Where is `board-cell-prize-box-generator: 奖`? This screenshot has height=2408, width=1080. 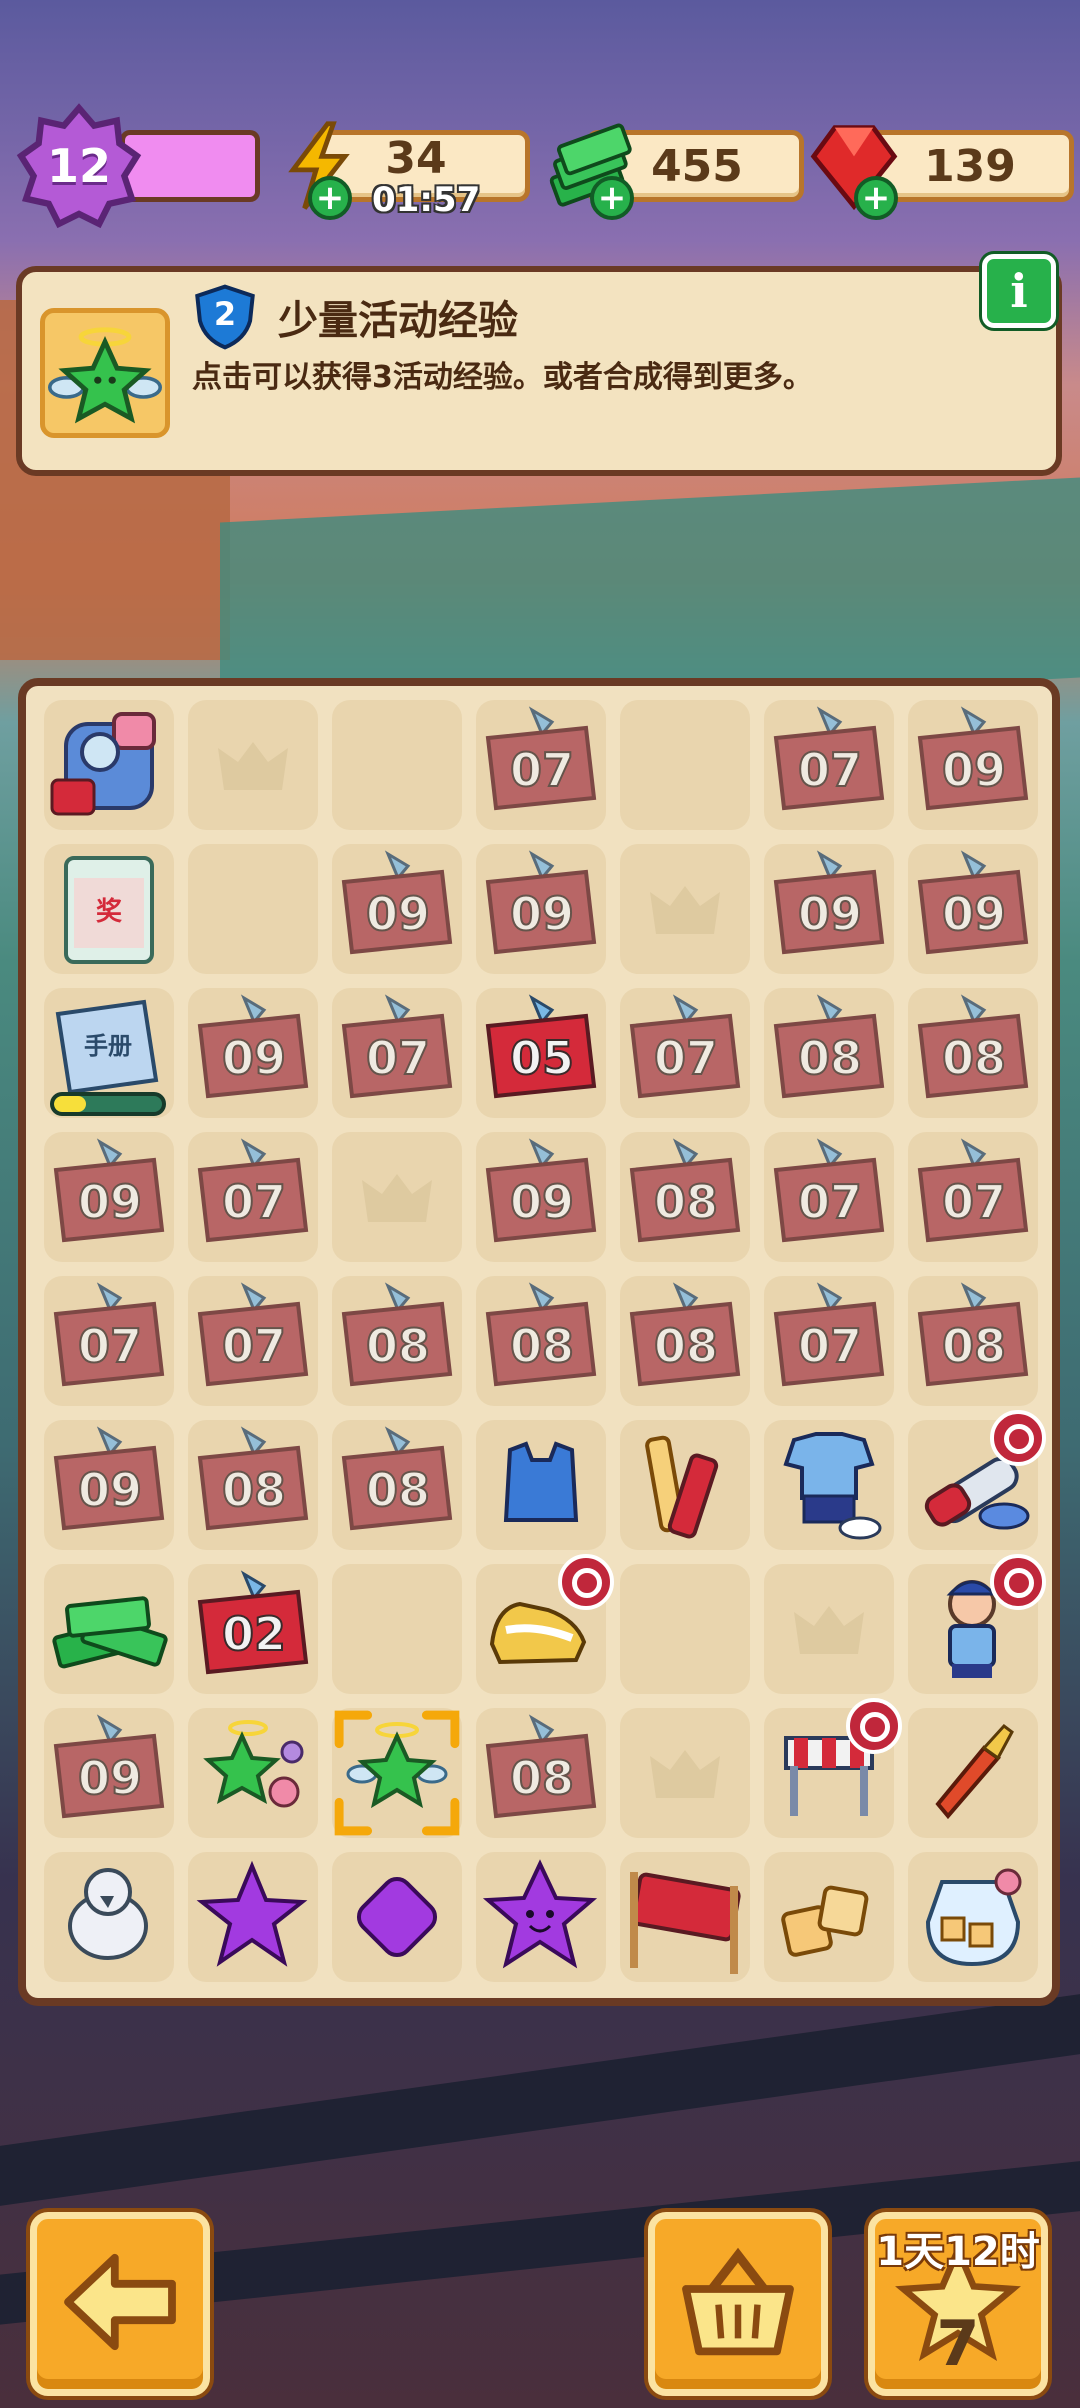 board-cell-prize-box-generator: 奖 is located at coordinates (109, 909).